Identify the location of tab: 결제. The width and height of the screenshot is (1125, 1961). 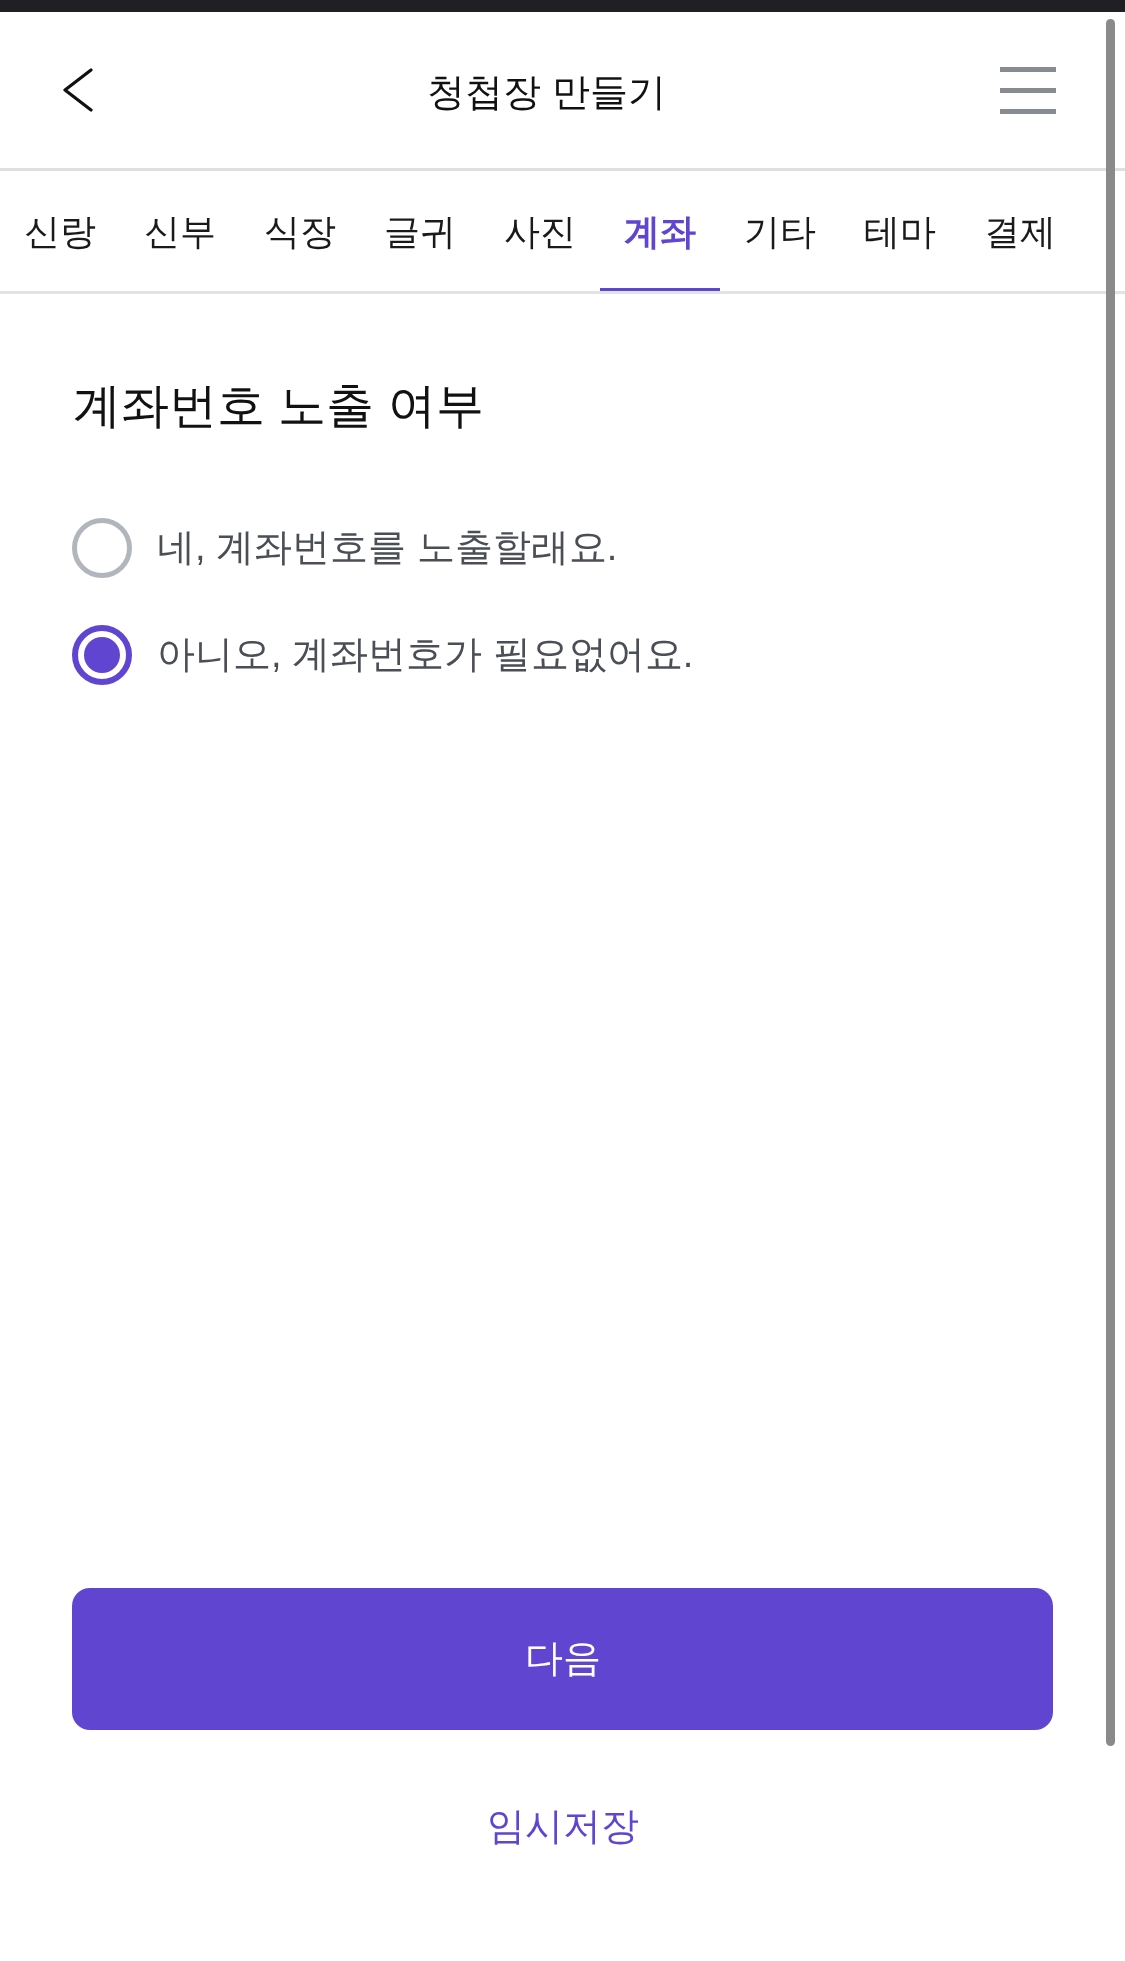
(1020, 231).